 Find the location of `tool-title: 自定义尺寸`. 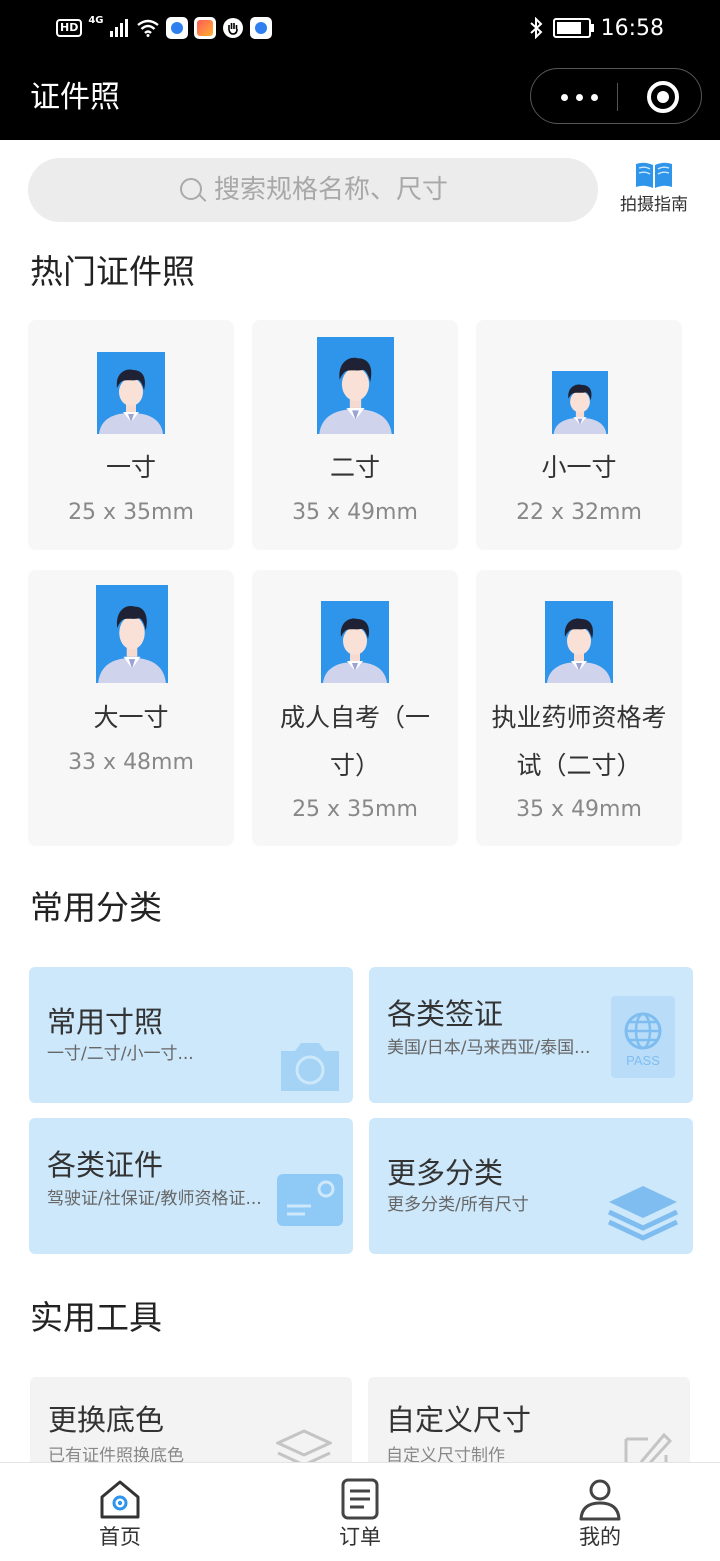

tool-title: 自定义尺寸 is located at coordinates (459, 1420).